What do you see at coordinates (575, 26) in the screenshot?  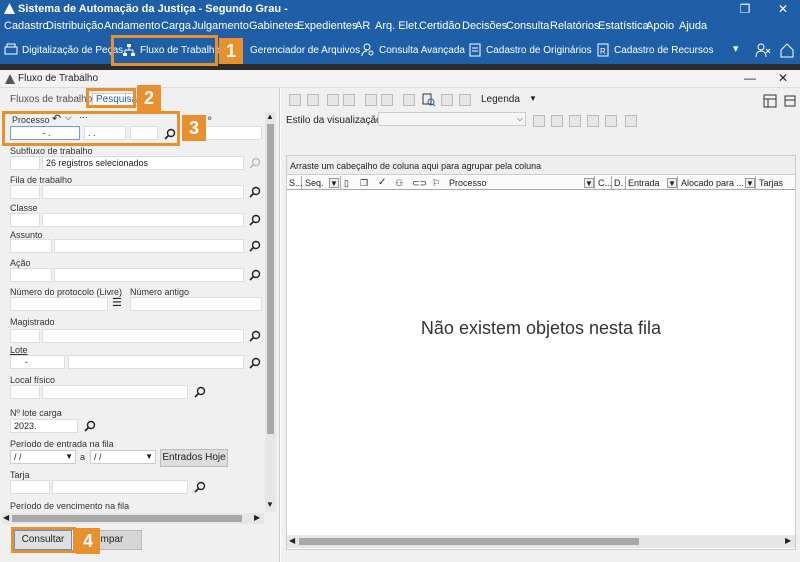 I see `menu-relatorios: Relatórios` at bounding box center [575, 26].